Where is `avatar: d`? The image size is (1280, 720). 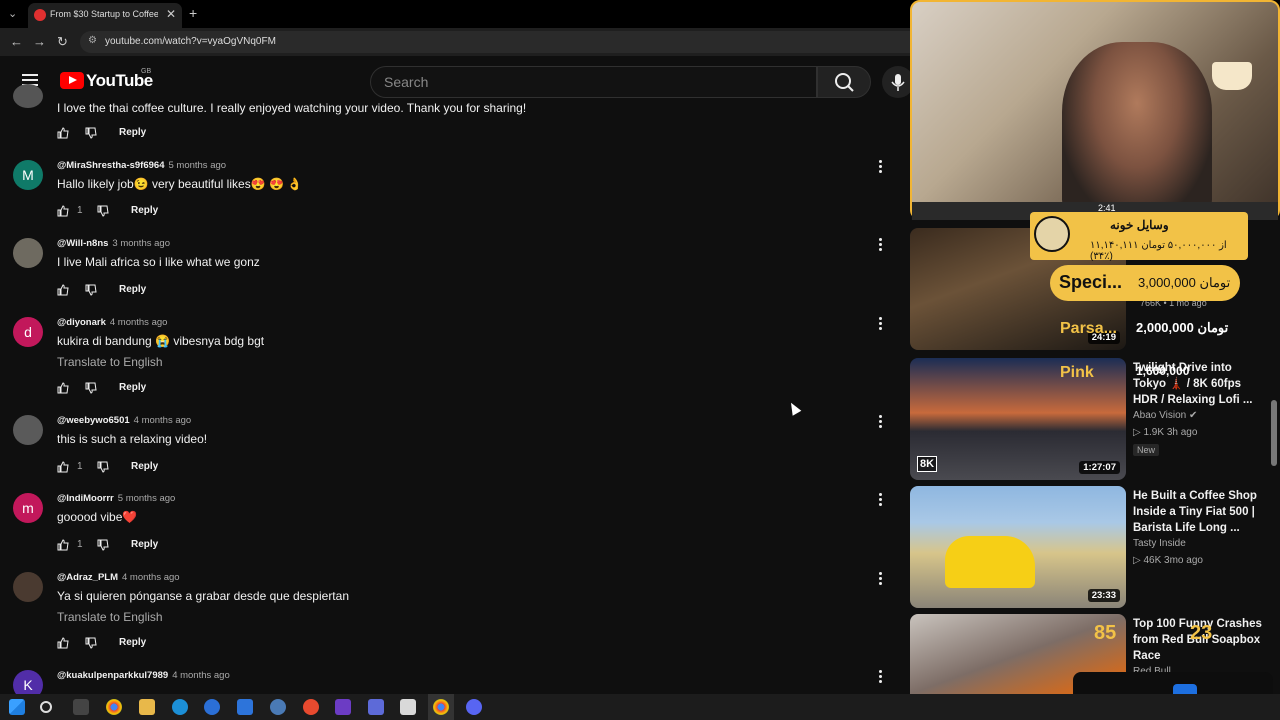 avatar: d is located at coordinates (28, 332).